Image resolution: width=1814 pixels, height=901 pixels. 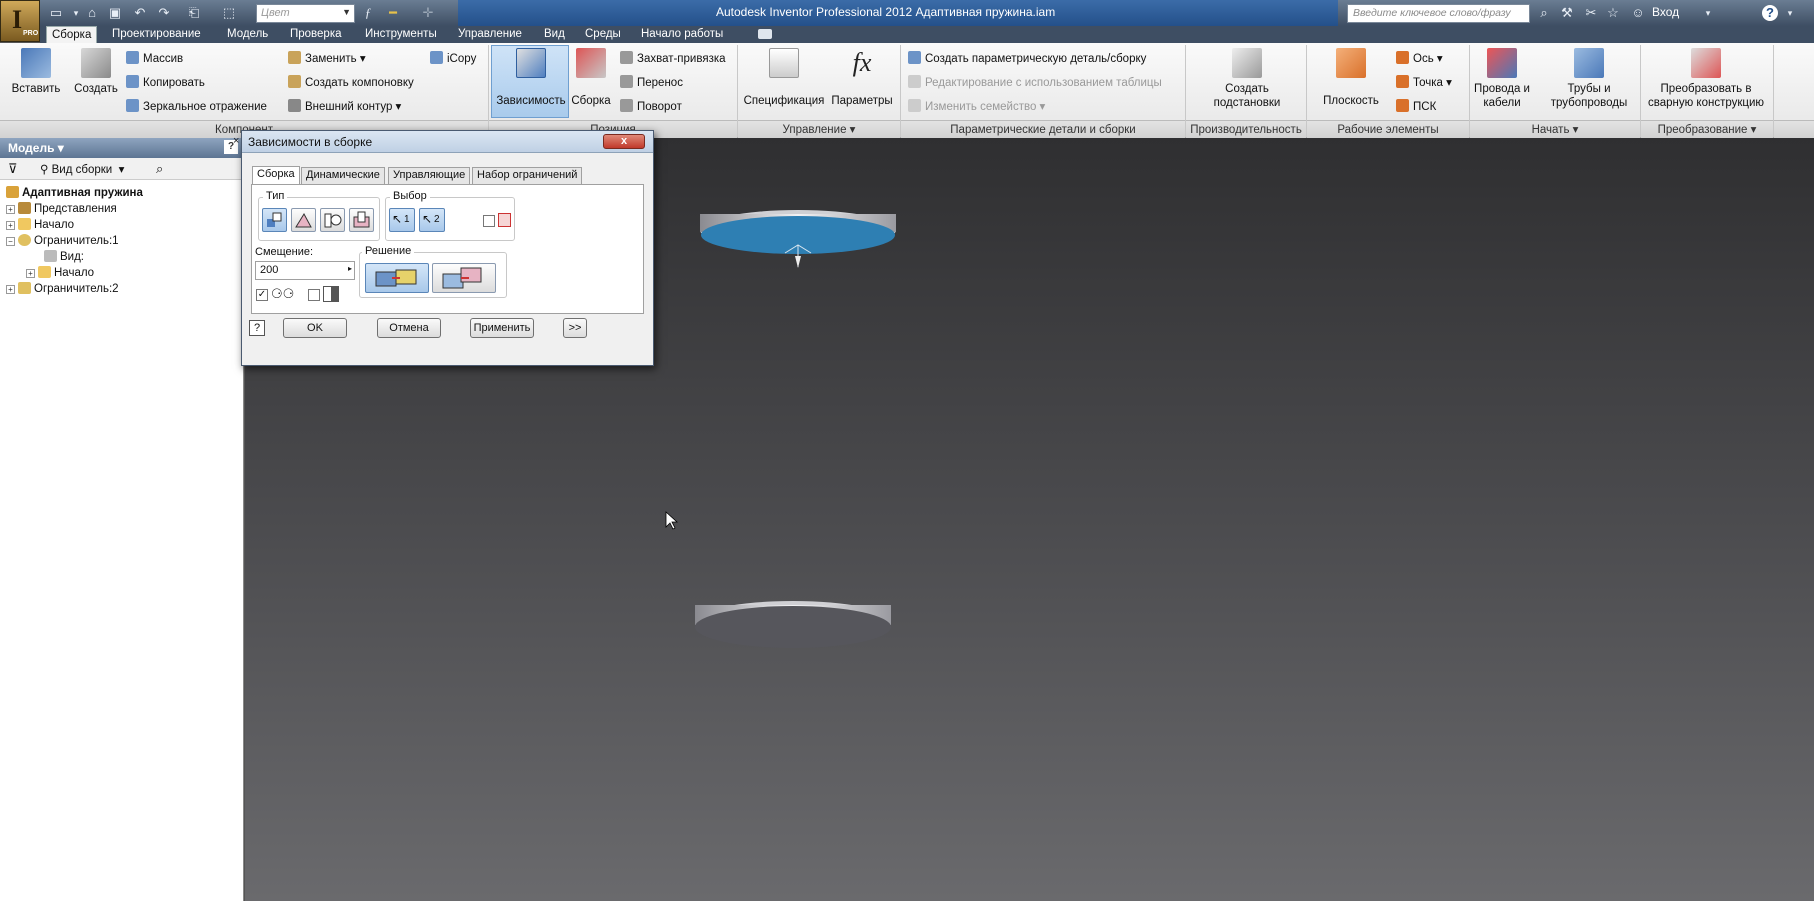 I want to click on offset-input: 200 ▸, so click(x=305, y=270).